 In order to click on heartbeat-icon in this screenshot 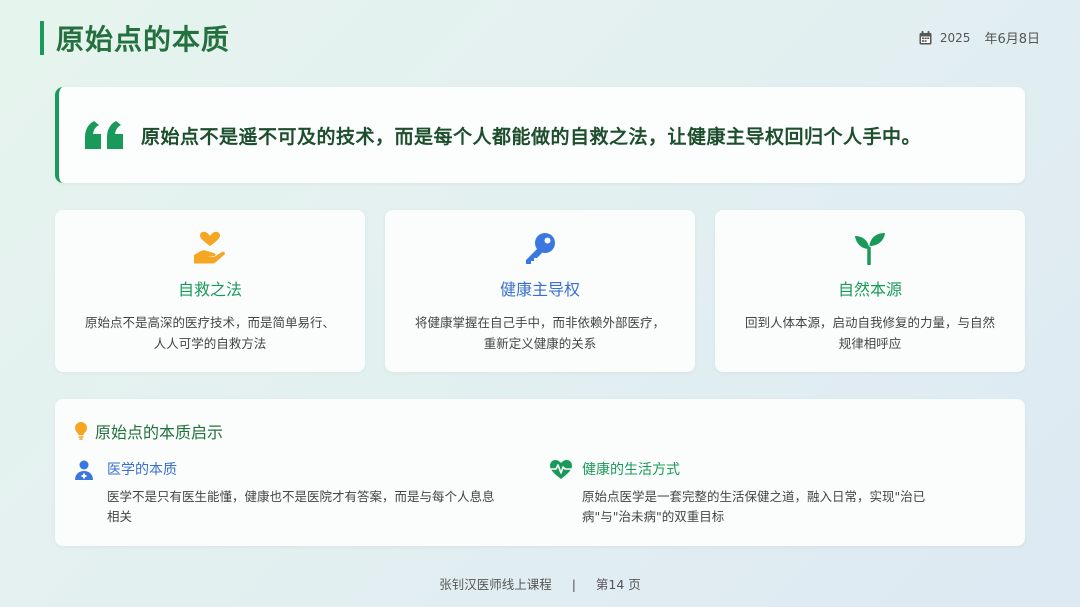, I will do `click(561, 469)`.